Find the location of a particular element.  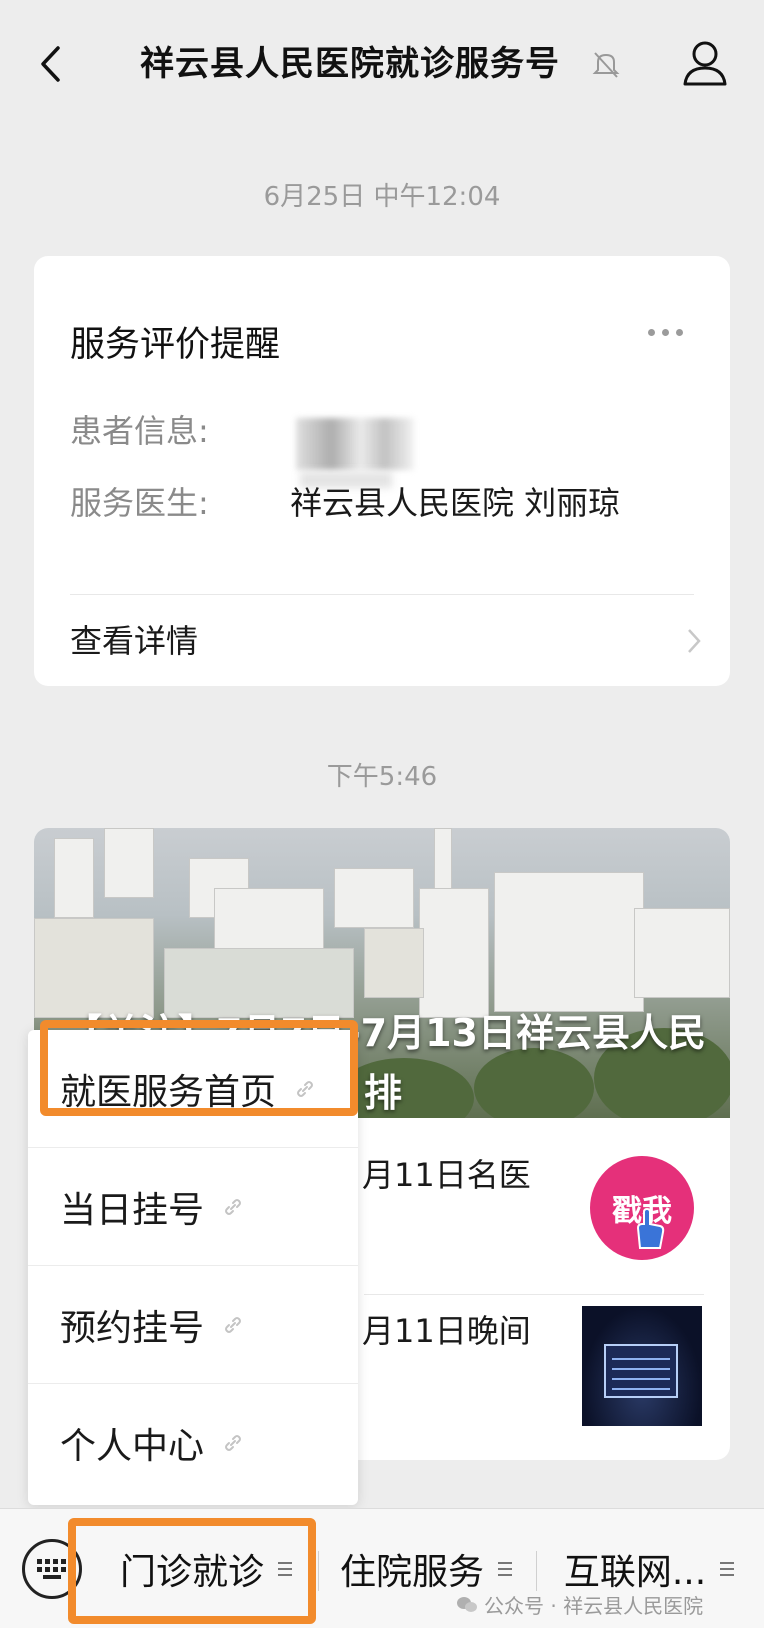

doctor-value: 祥云县人民医院 刘丽琼 is located at coordinates (455, 503).